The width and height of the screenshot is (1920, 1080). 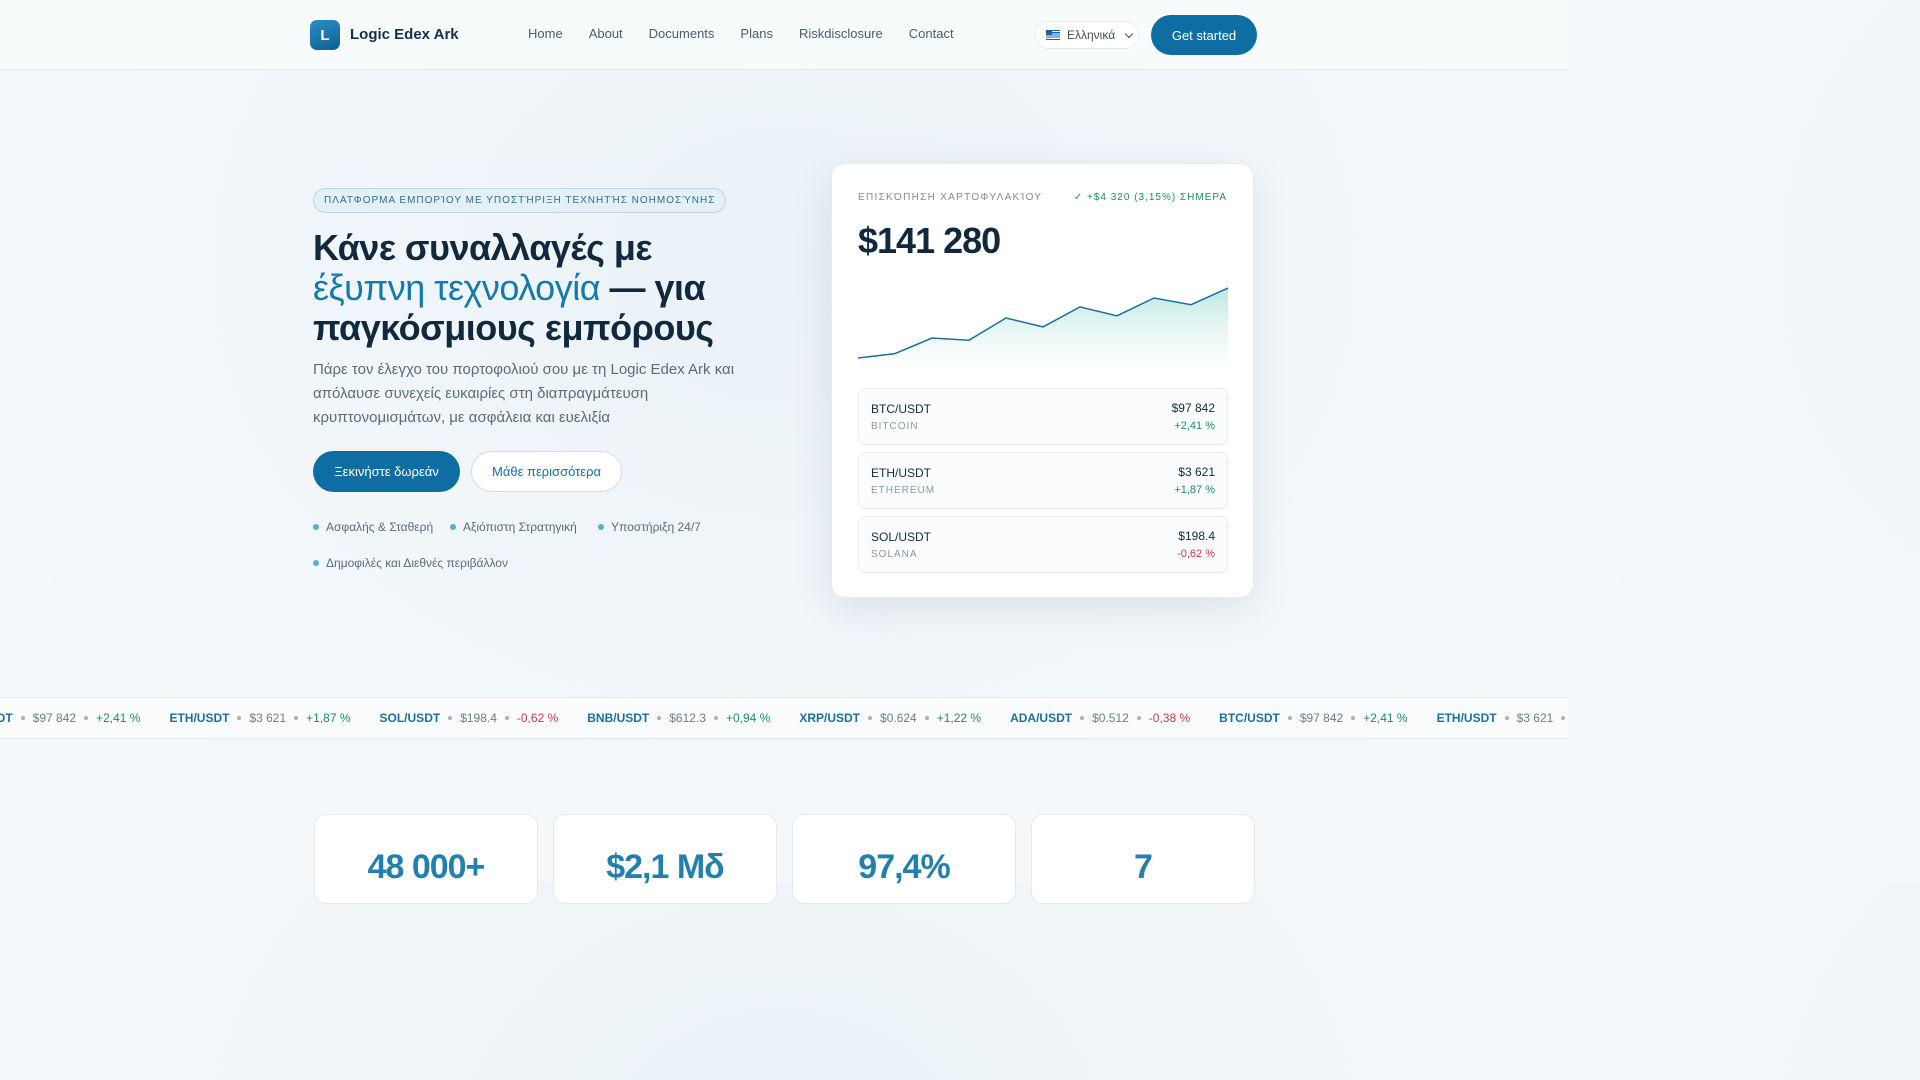 What do you see at coordinates (513, 527) in the screenshot?
I see `feature-item: Αξιόπιστη Στρατηγική` at bounding box center [513, 527].